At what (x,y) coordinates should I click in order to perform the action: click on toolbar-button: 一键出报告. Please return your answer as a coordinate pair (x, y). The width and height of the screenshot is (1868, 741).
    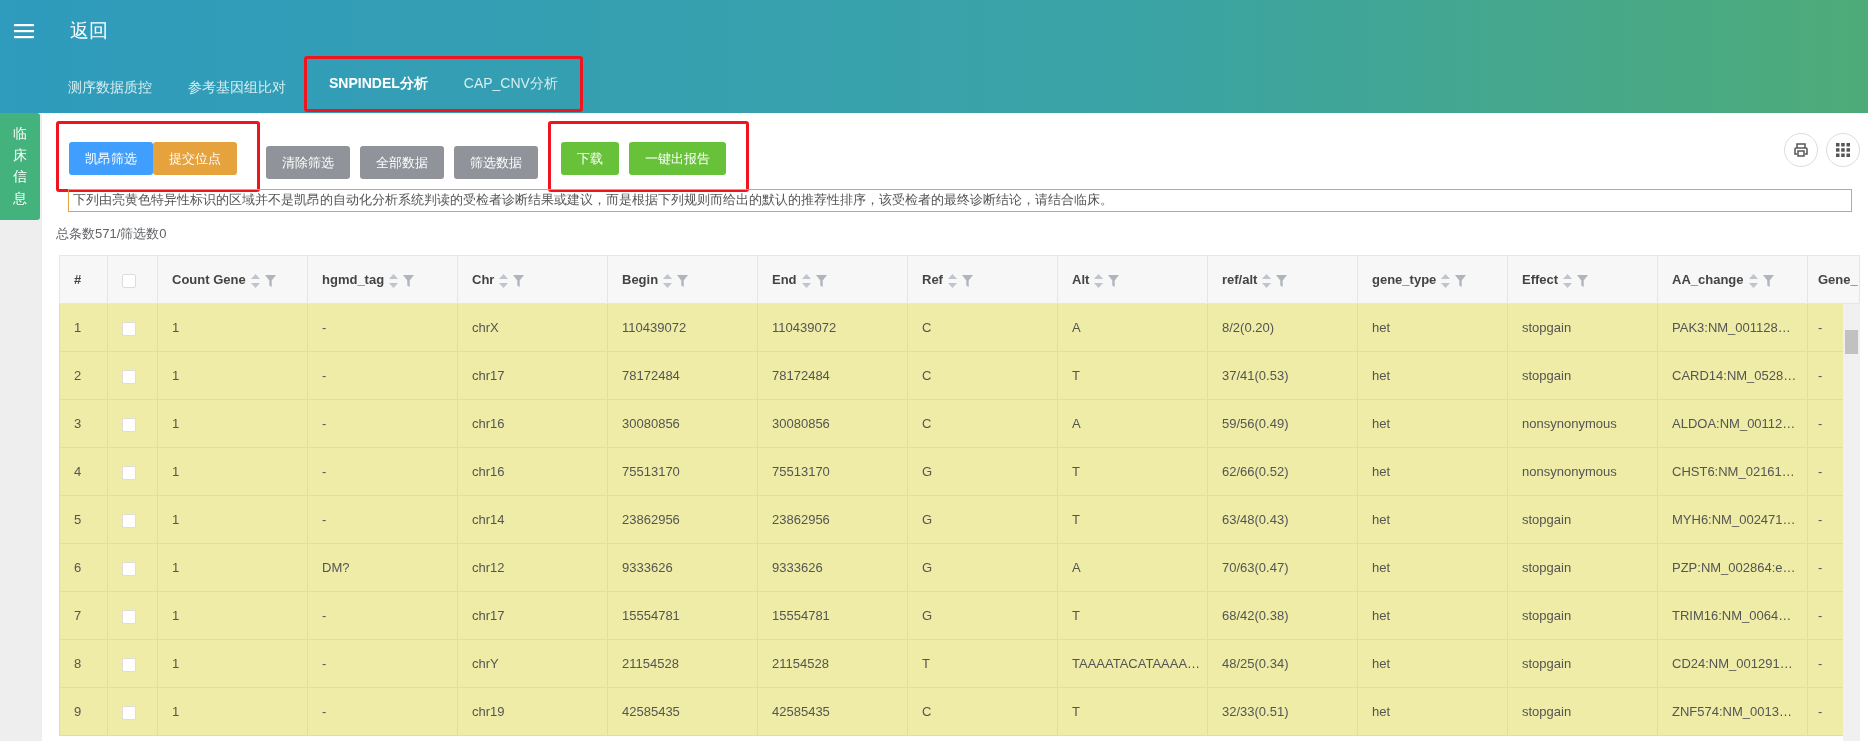
    Looking at the image, I should click on (677, 158).